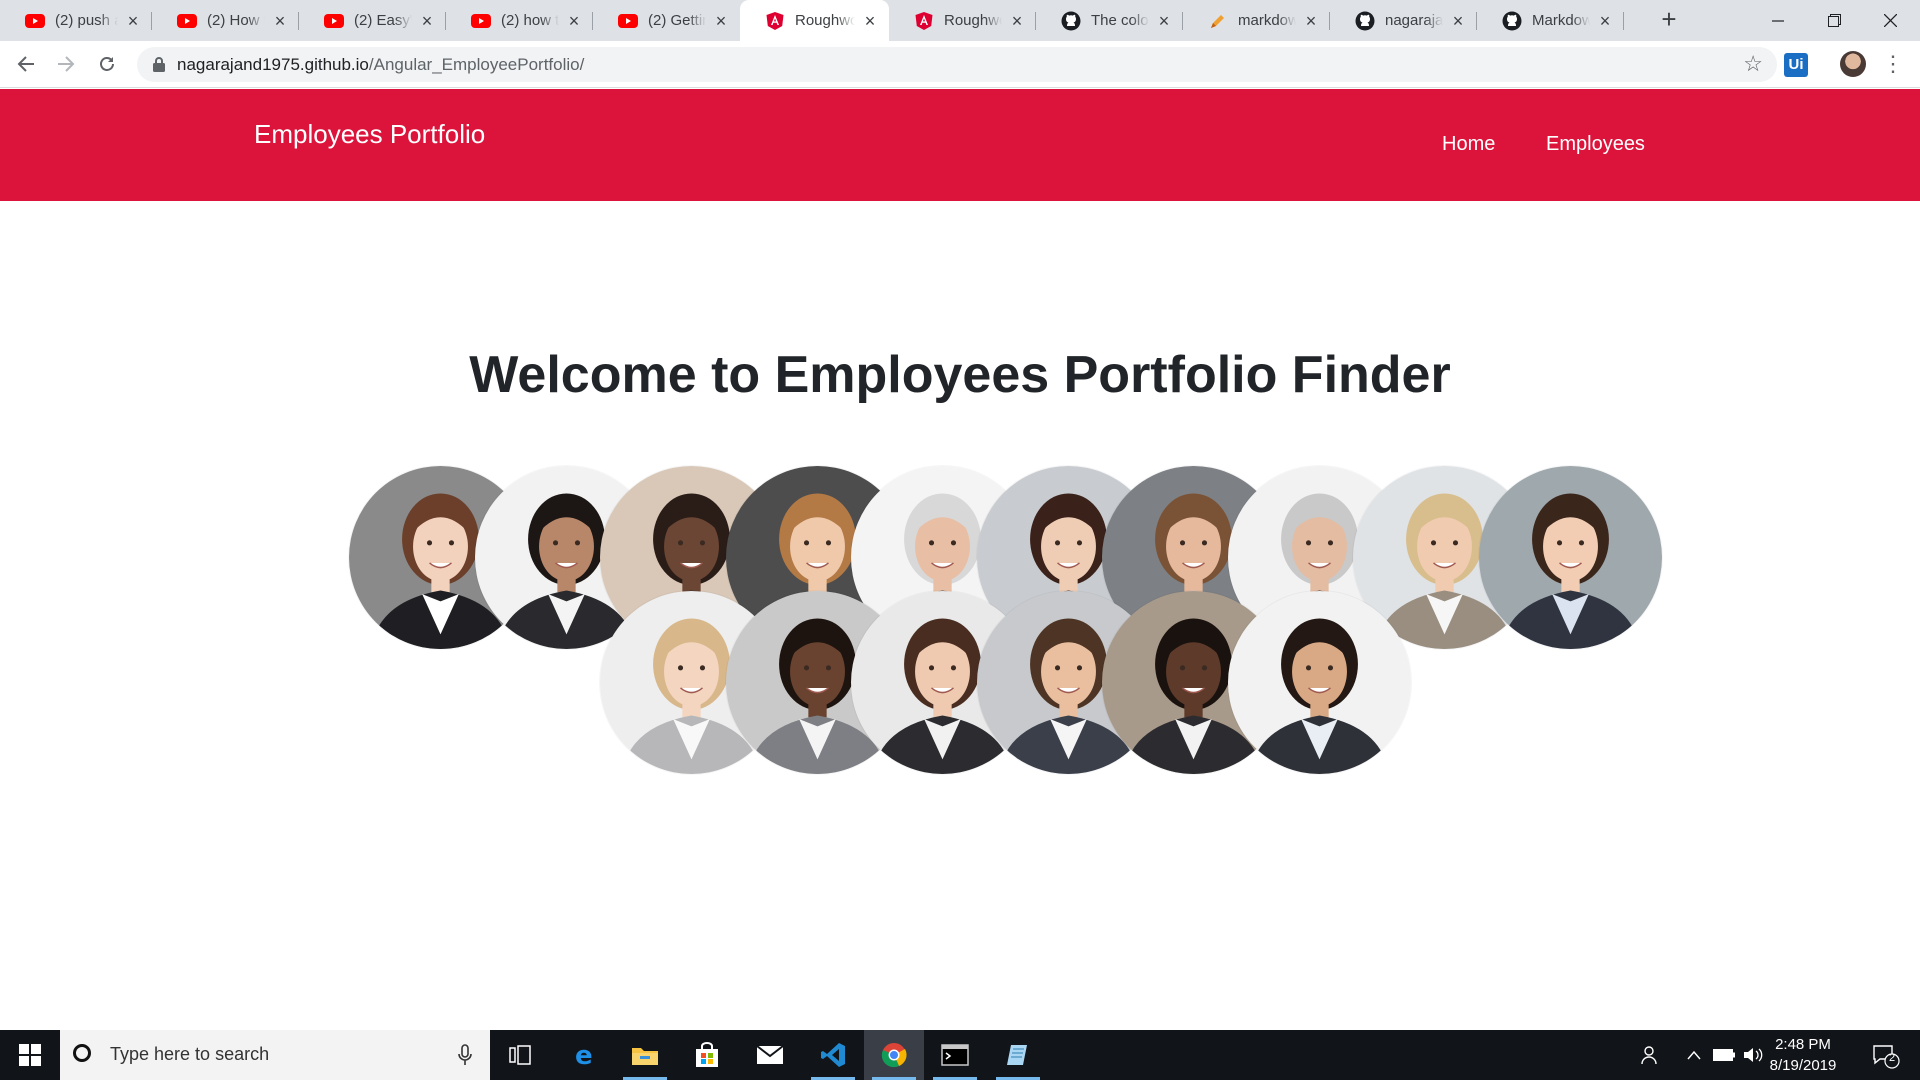 The width and height of the screenshot is (1920, 1080). Describe the element at coordinates (1753, 64) in the screenshot. I see `bookmark-star-icon: ☆` at that location.